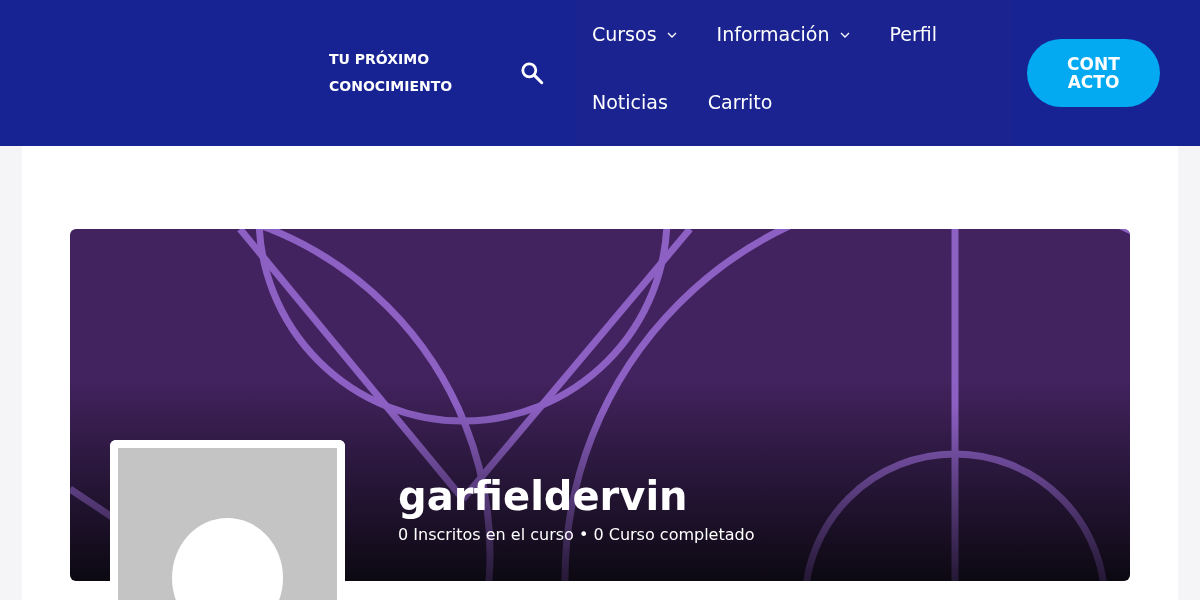 Image resolution: width=1200 pixels, height=600 pixels. I want to click on nav-link: Perfil, so click(933, 34).